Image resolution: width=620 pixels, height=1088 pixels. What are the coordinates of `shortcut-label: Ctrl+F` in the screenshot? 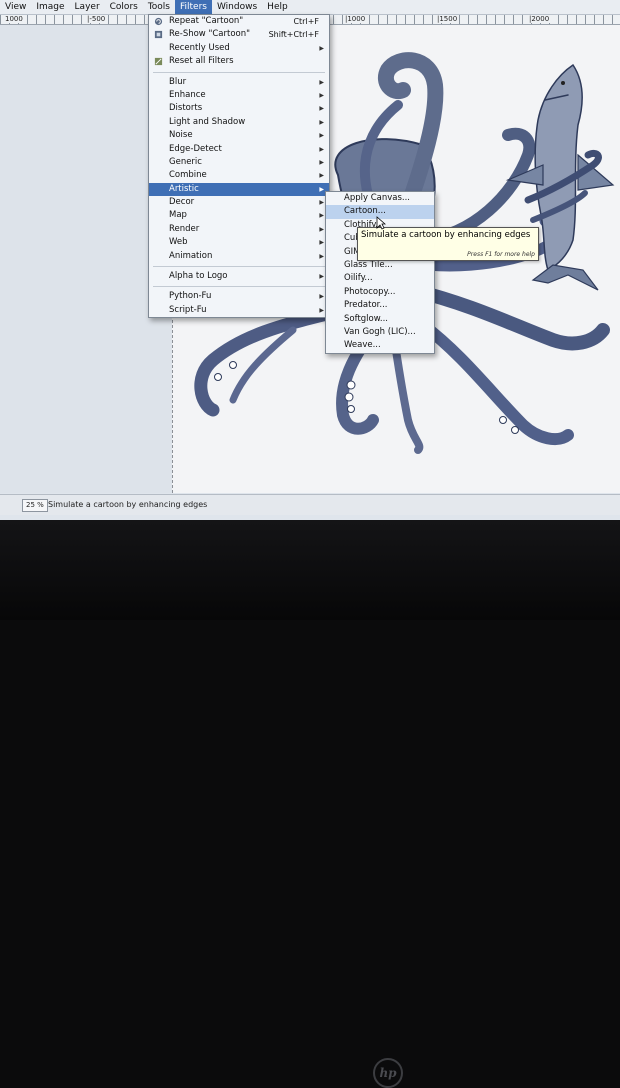 It's located at (306, 21).